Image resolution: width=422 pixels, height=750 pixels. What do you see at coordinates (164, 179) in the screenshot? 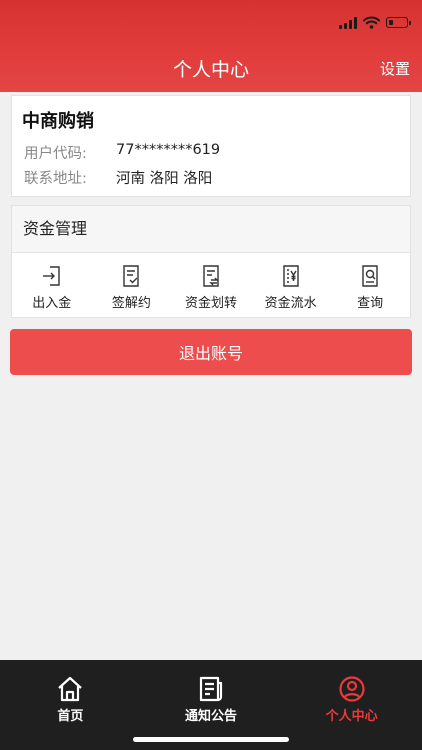
I see `address-value: 河南 洛阳 洛阳` at bounding box center [164, 179].